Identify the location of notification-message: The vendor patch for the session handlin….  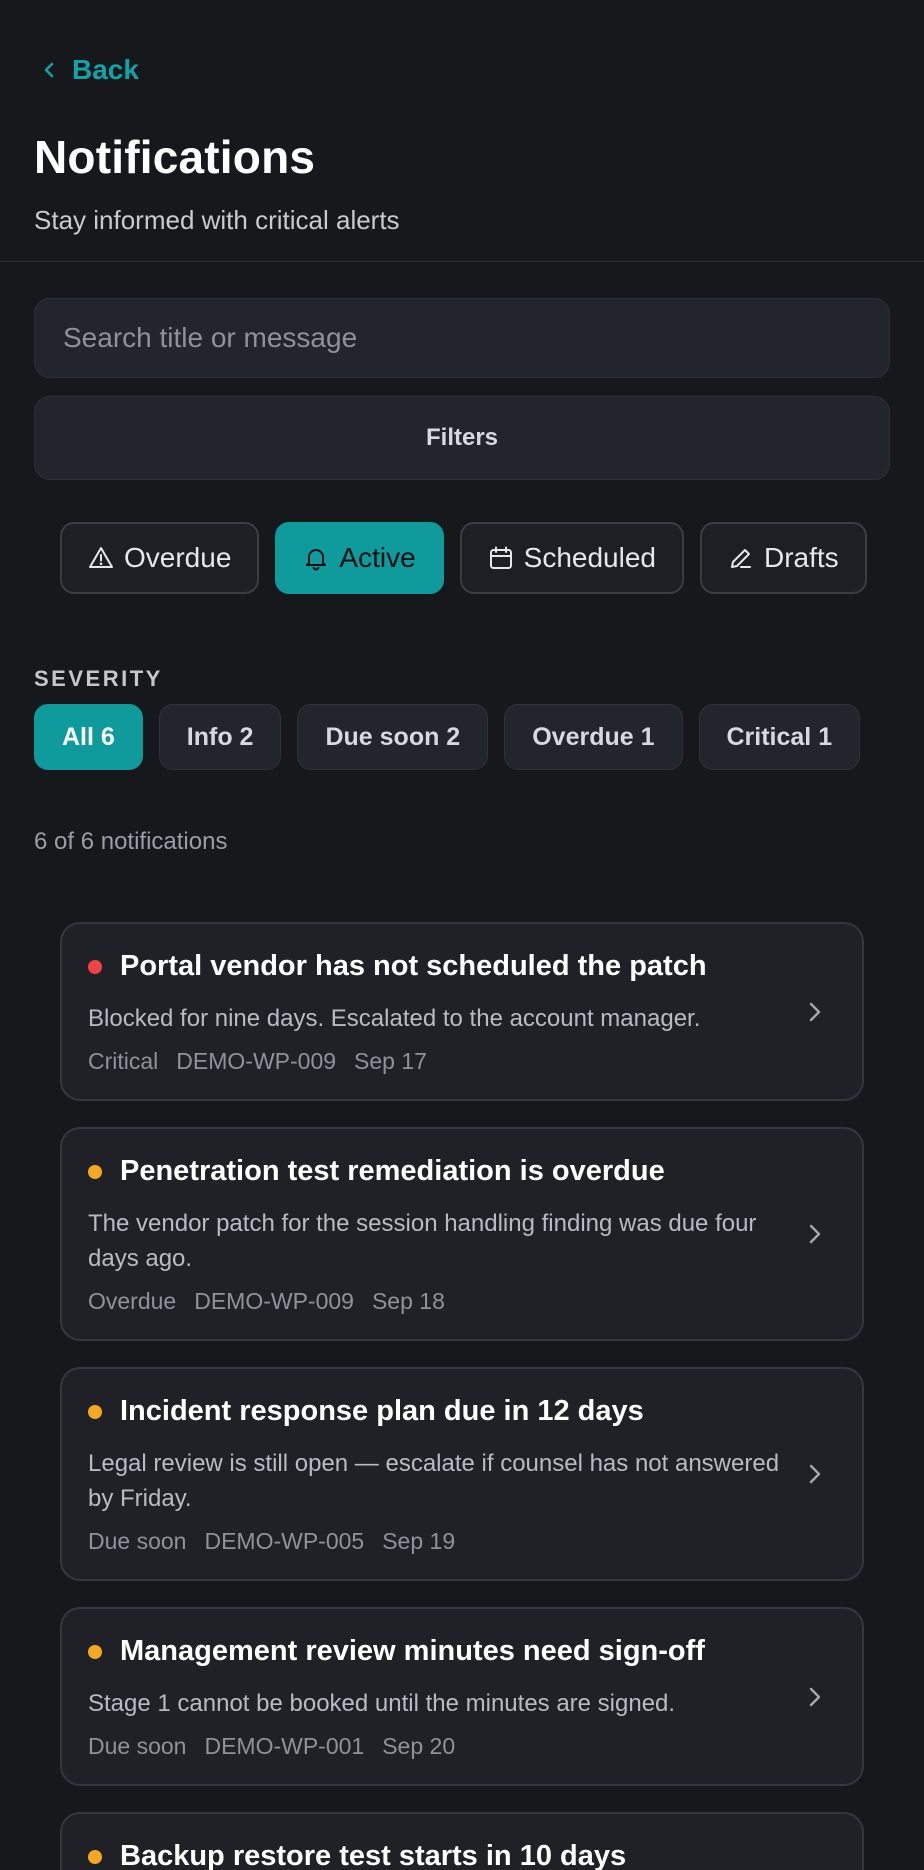
(422, 1241).